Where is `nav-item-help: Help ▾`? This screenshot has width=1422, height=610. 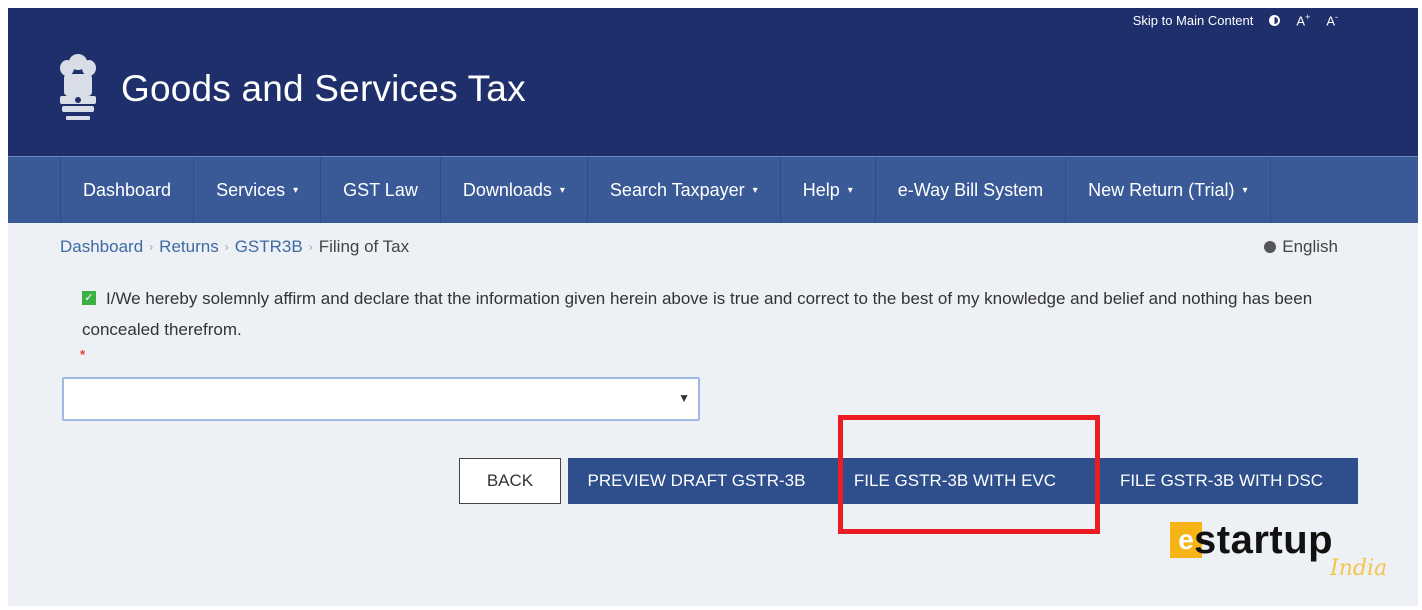 nav-item-help: Help ▾ is located at coordinates (828, 190).